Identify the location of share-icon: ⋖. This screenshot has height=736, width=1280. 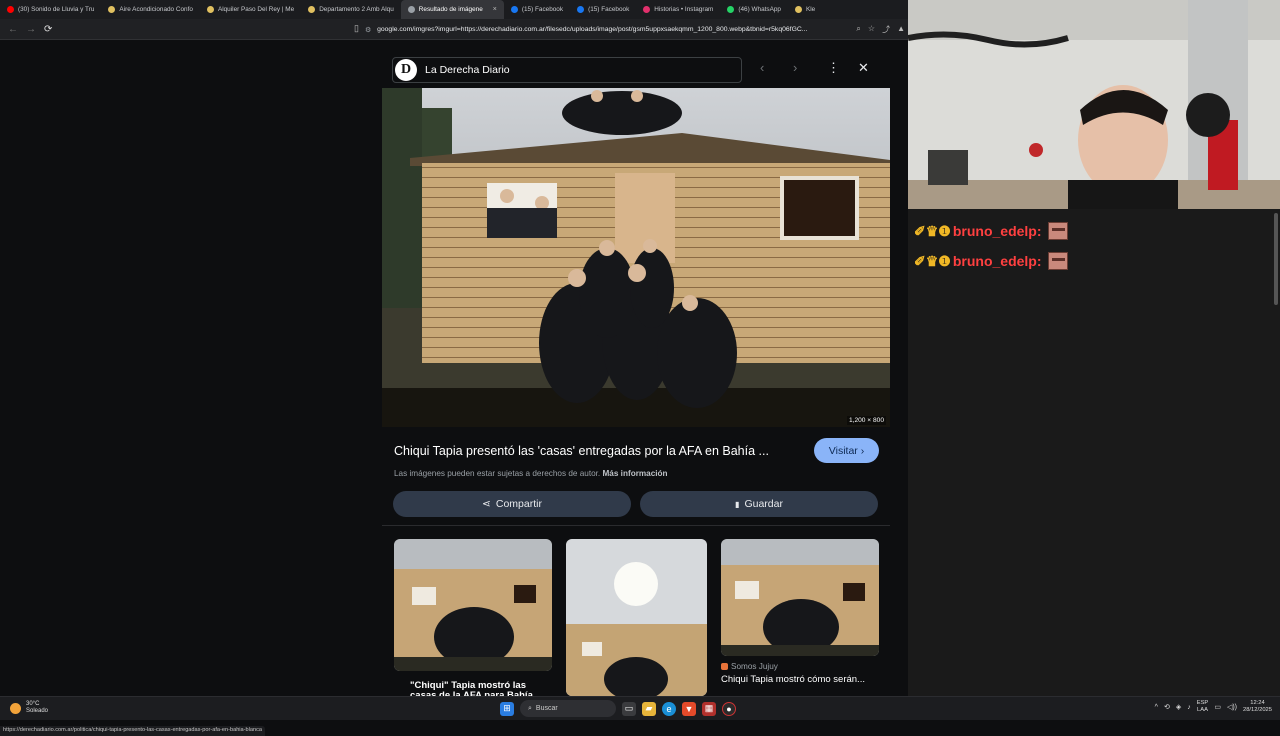
(486, 504).